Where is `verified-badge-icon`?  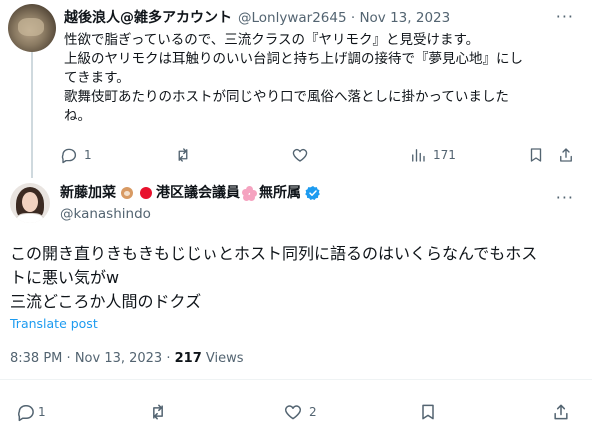
verified-badge-icon is located at coordinates (312, 193).